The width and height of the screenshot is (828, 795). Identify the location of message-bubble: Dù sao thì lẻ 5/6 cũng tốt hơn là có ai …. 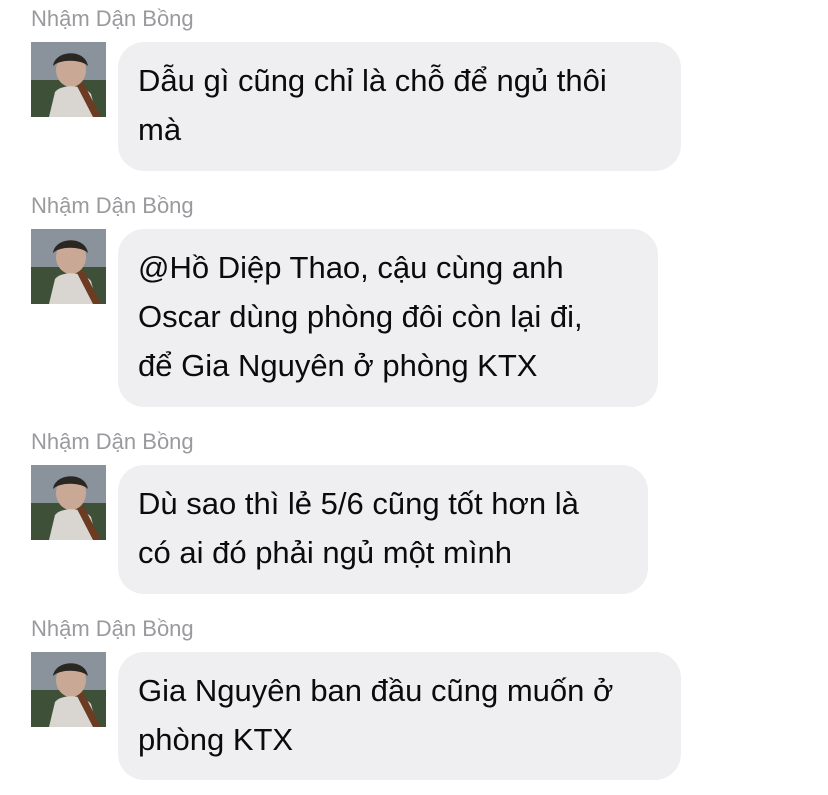
(383, 529).